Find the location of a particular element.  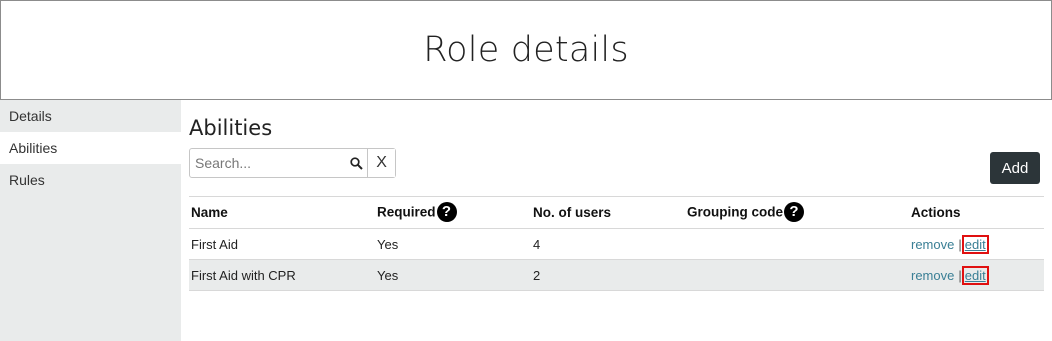

column-header-name: Name is located at coordinates (282, 213).